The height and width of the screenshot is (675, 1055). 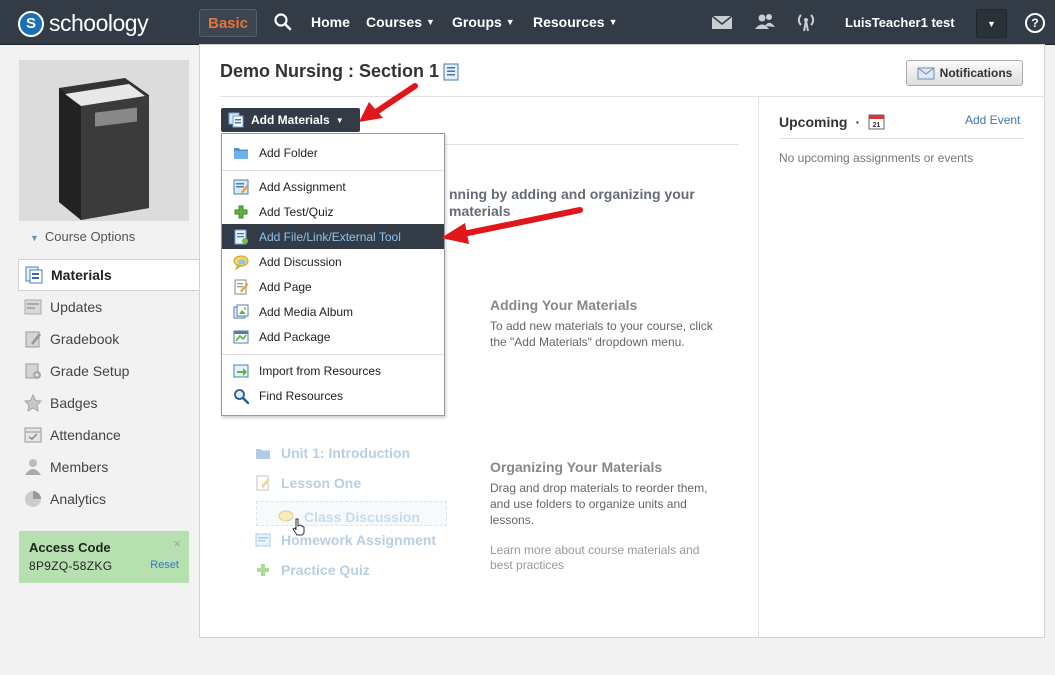 I want to click on connections-icon, so click(x=765, y=22).